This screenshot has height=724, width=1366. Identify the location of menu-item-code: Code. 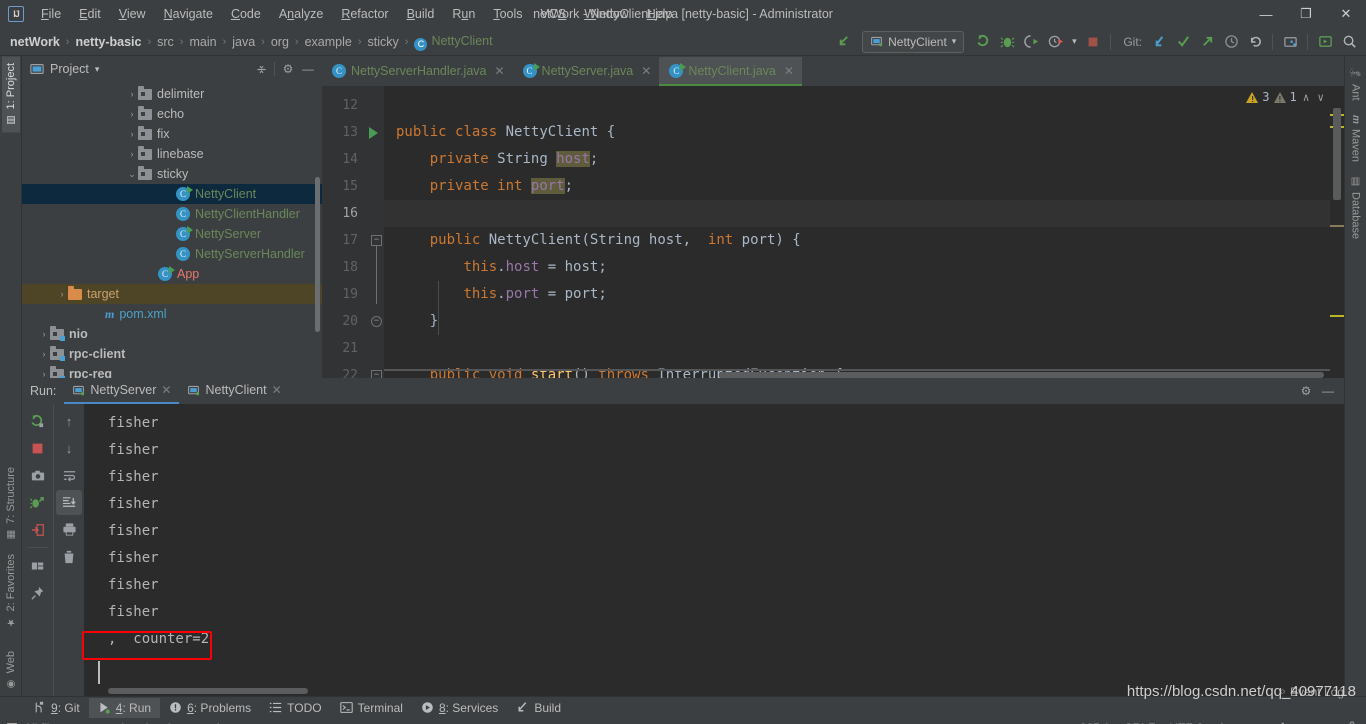
(246, 14).